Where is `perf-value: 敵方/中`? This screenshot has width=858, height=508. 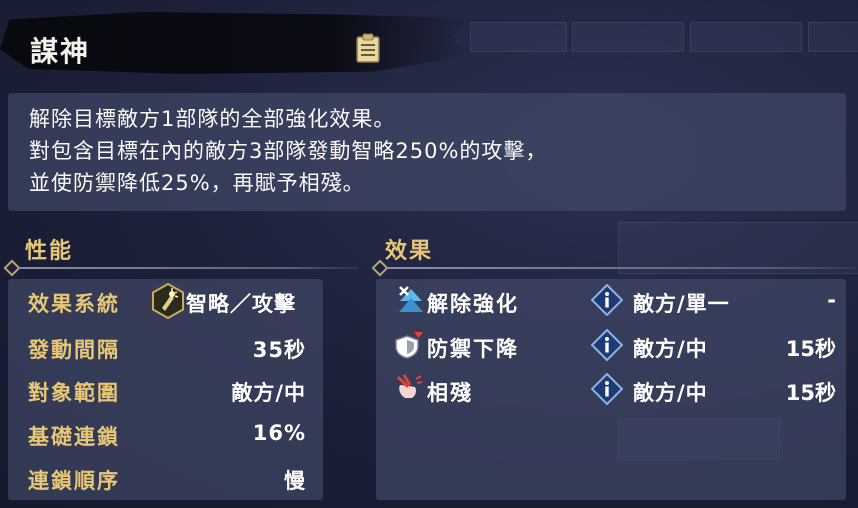 perf-value: 敵方/中 is located at coordinates (268, 393).